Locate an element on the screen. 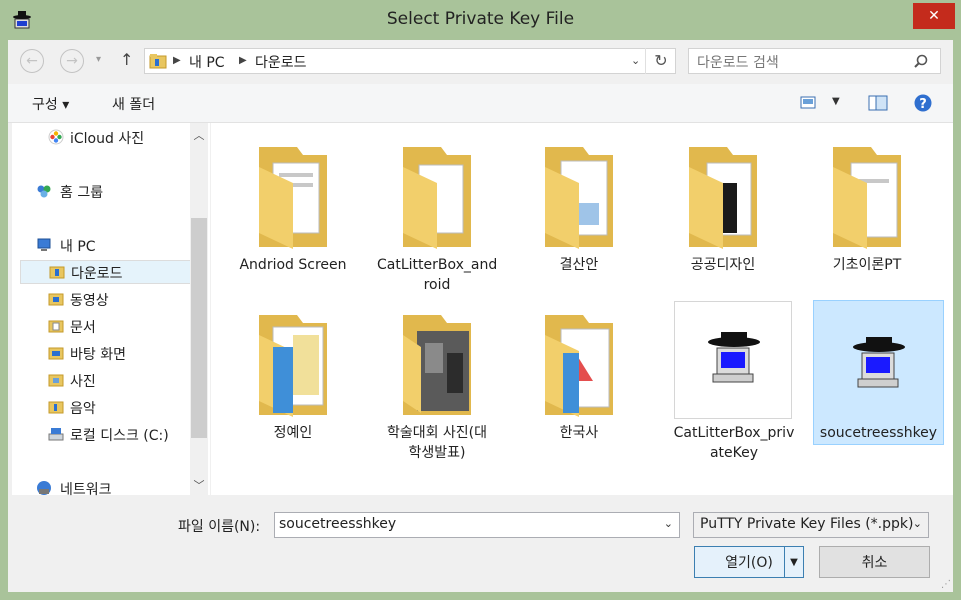 Image resolution: width=961 pixels, height=600 pixels. open-button: 열기(O) ▼ is located at coordinates (749, 562).